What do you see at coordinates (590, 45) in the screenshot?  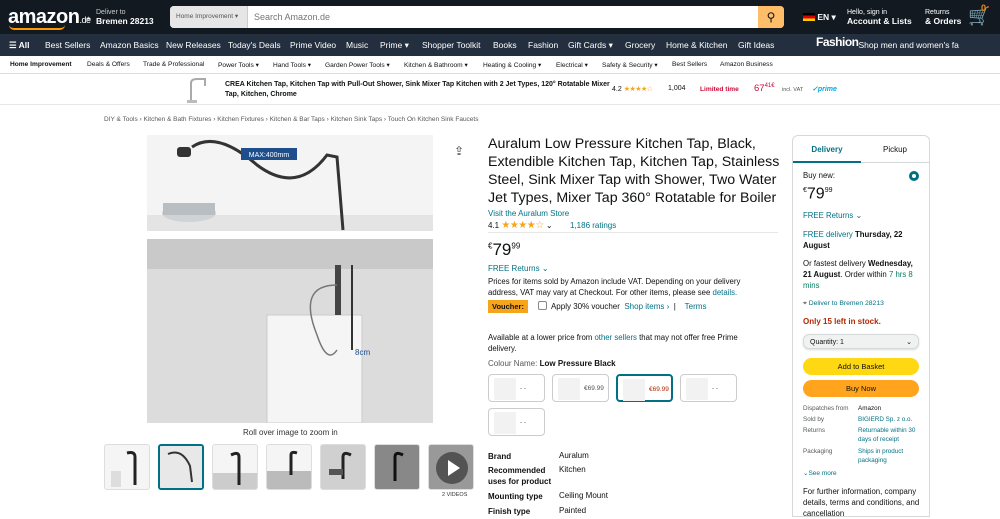 I see `nav-item: Gift Cards ▾` at bounding box center [590, 45].